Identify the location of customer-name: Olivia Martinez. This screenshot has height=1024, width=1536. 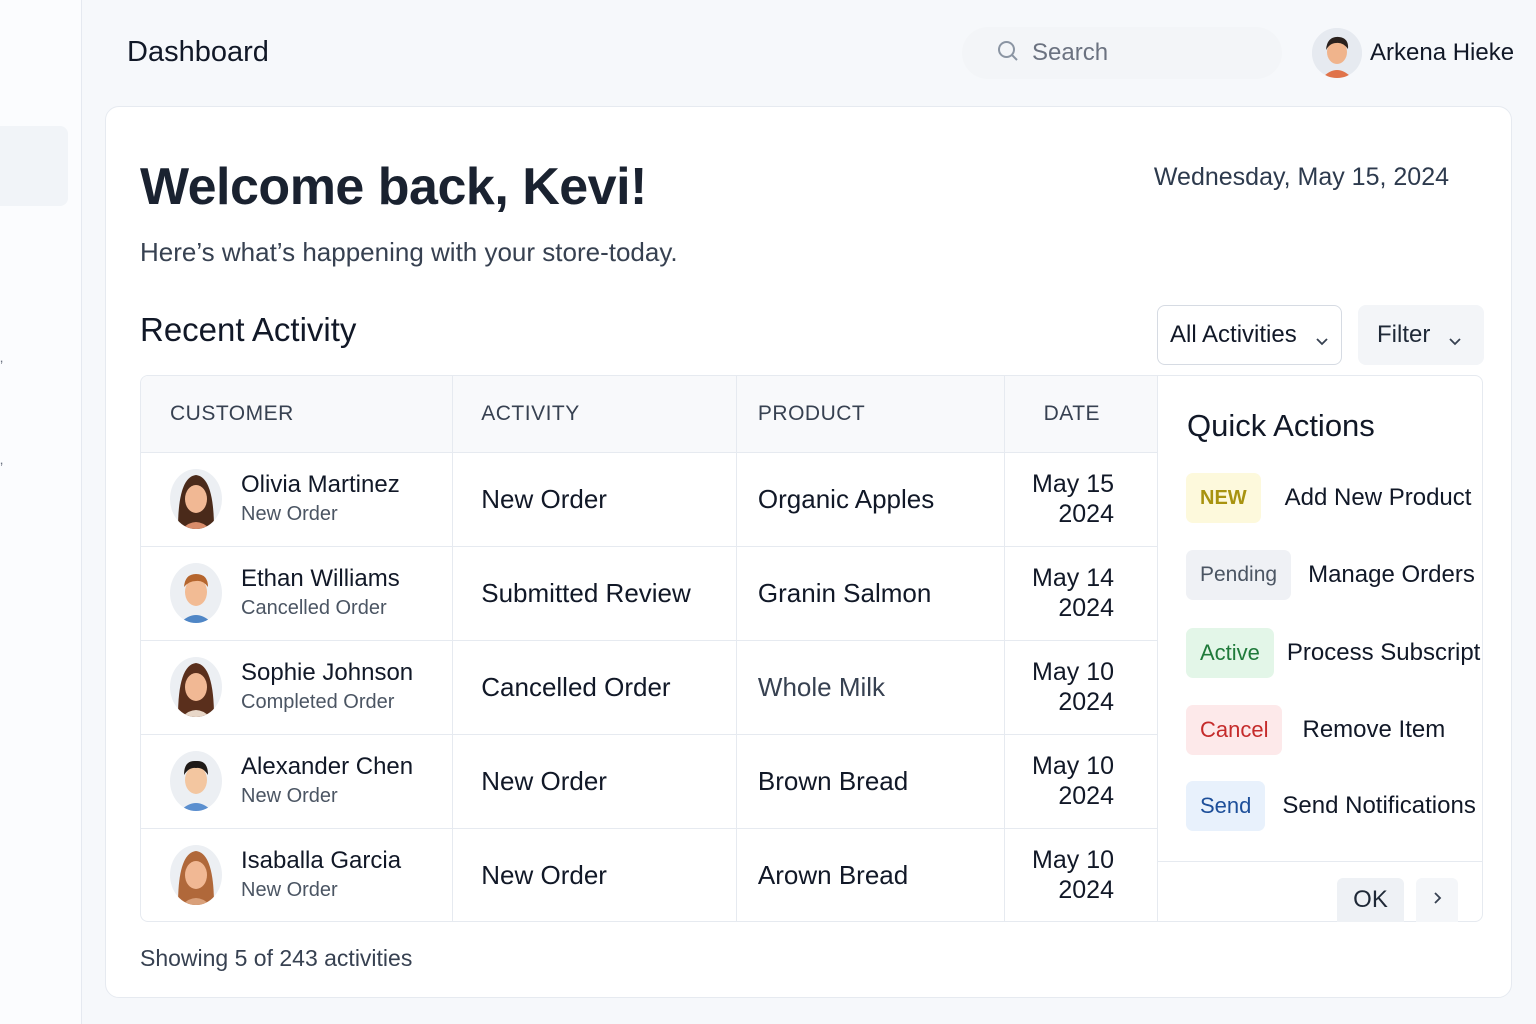
(320, 484).